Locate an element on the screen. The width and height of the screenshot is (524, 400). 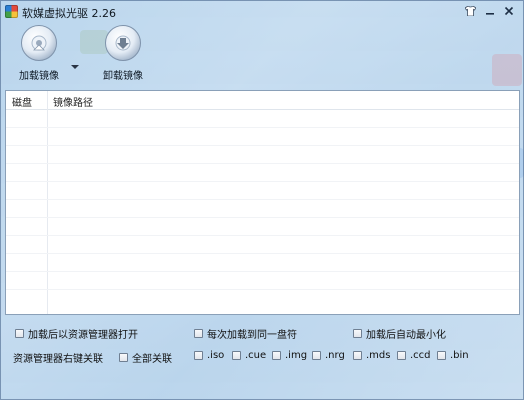
option-ext-ccd: .ccd is located at coordinates (414, 355).